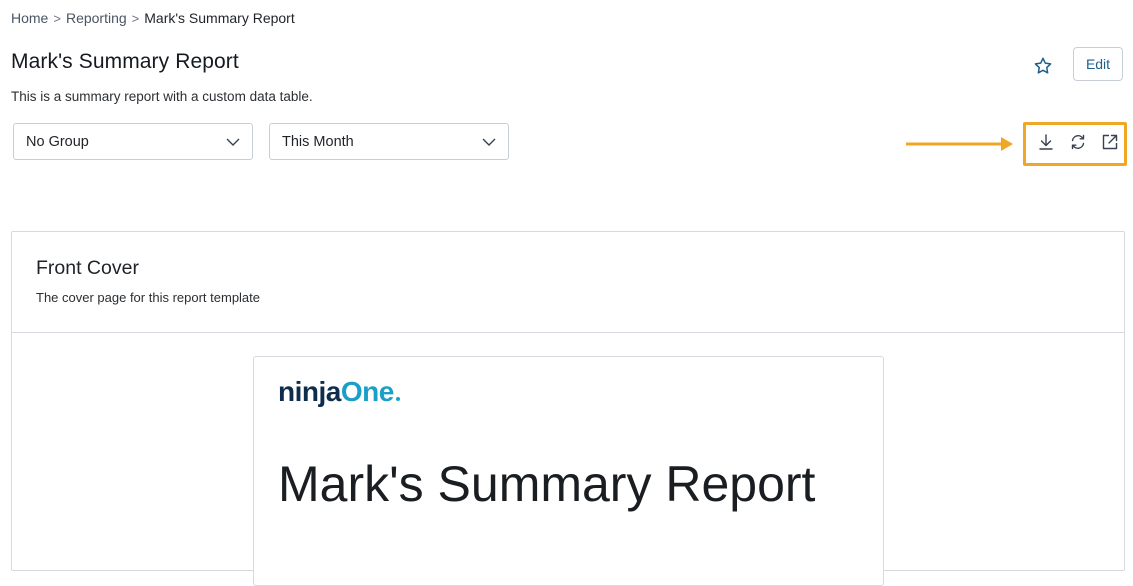 The width and height of the screenshot is (1133, 586). I want to click on logo-text-ninja: ninja, so click(309, 391).